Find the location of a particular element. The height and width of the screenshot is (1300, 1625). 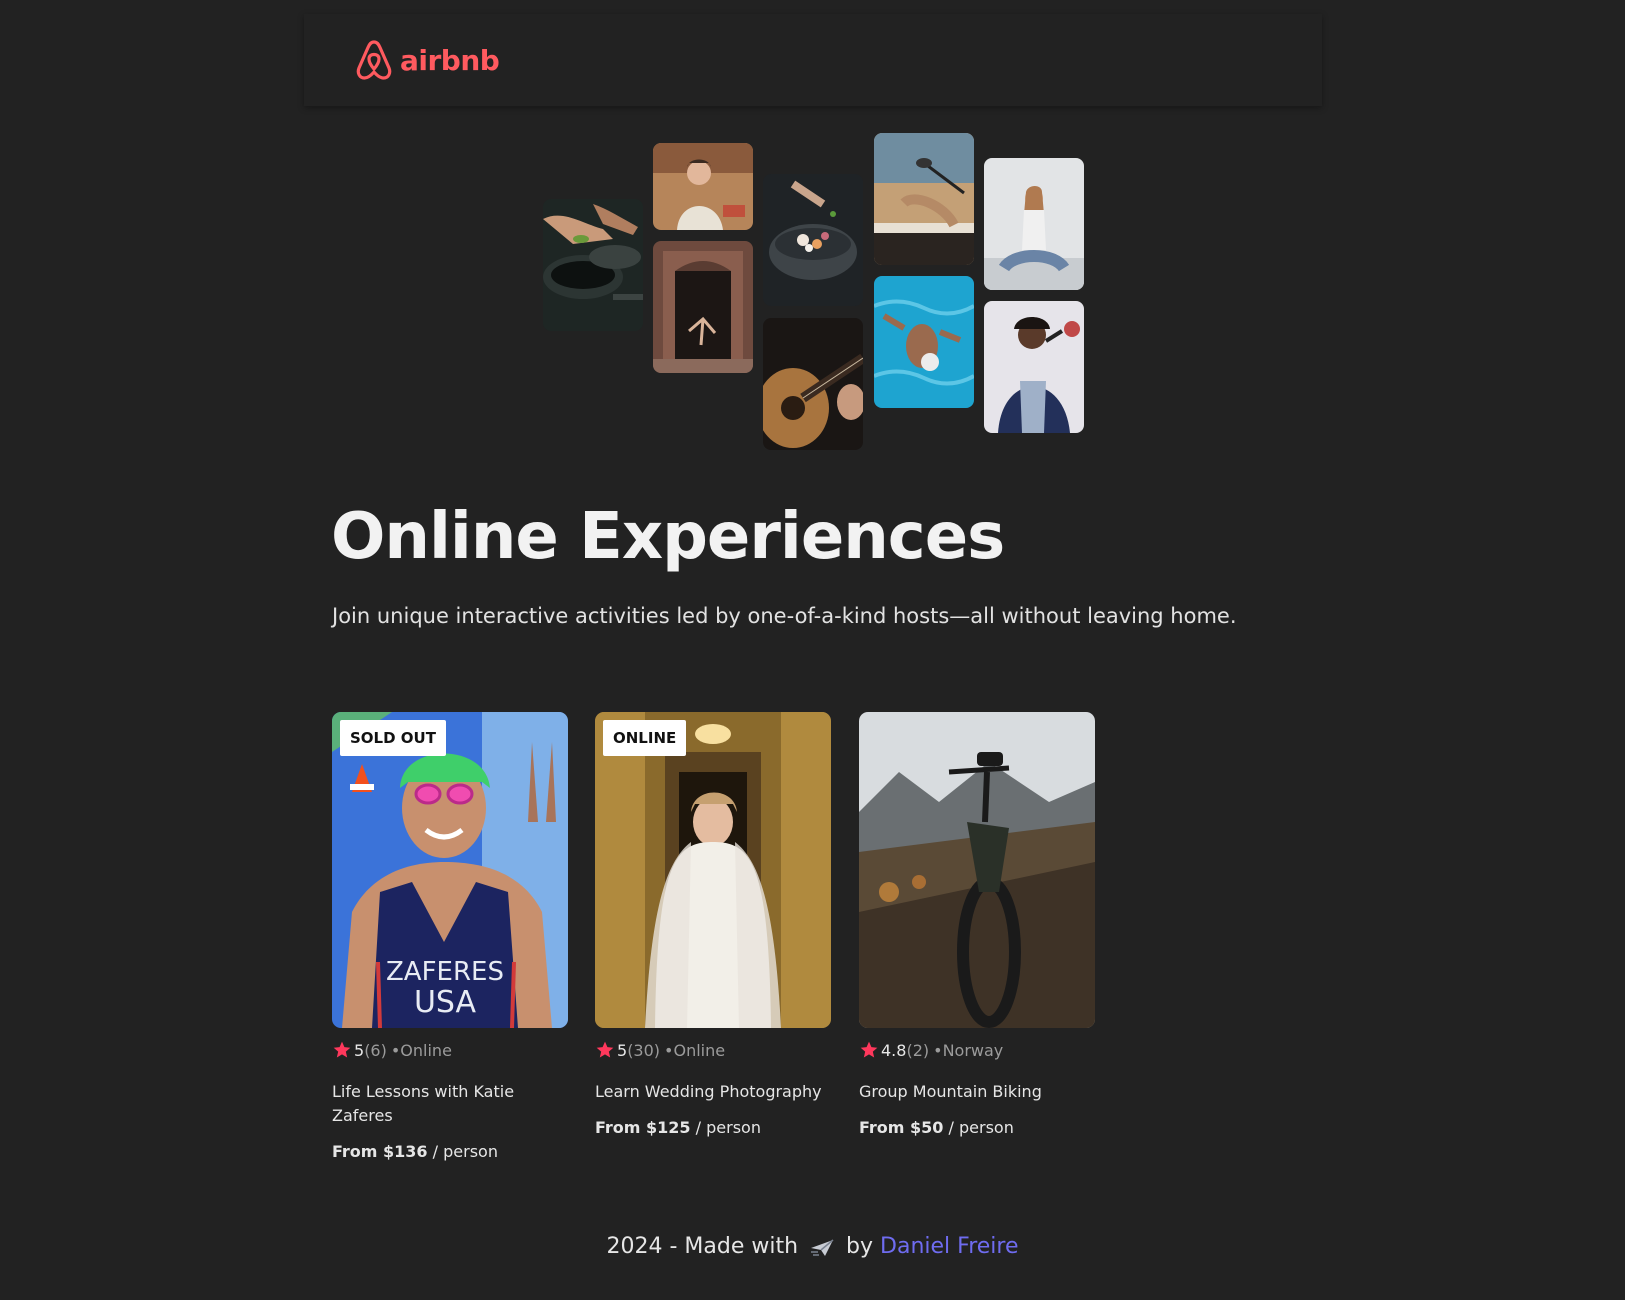

review-count: (2) is located at coordinates (918, 1050).